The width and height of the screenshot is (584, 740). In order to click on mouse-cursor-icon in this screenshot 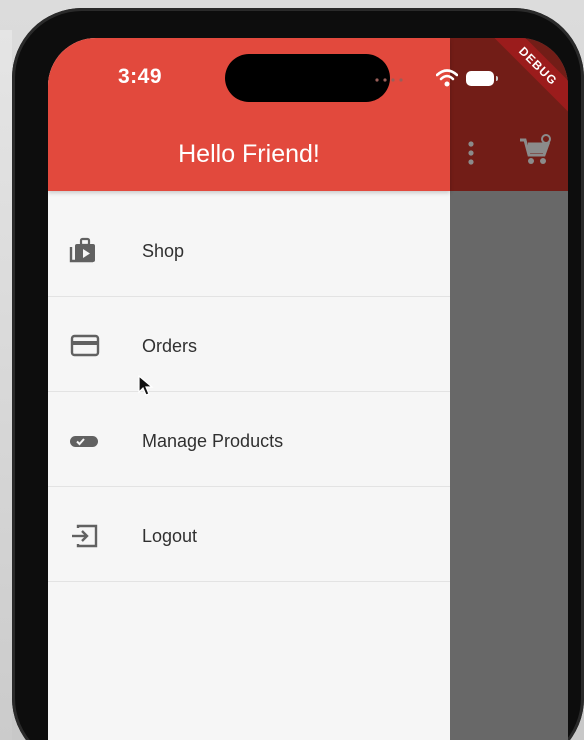, I will do `click(146, 385)`.